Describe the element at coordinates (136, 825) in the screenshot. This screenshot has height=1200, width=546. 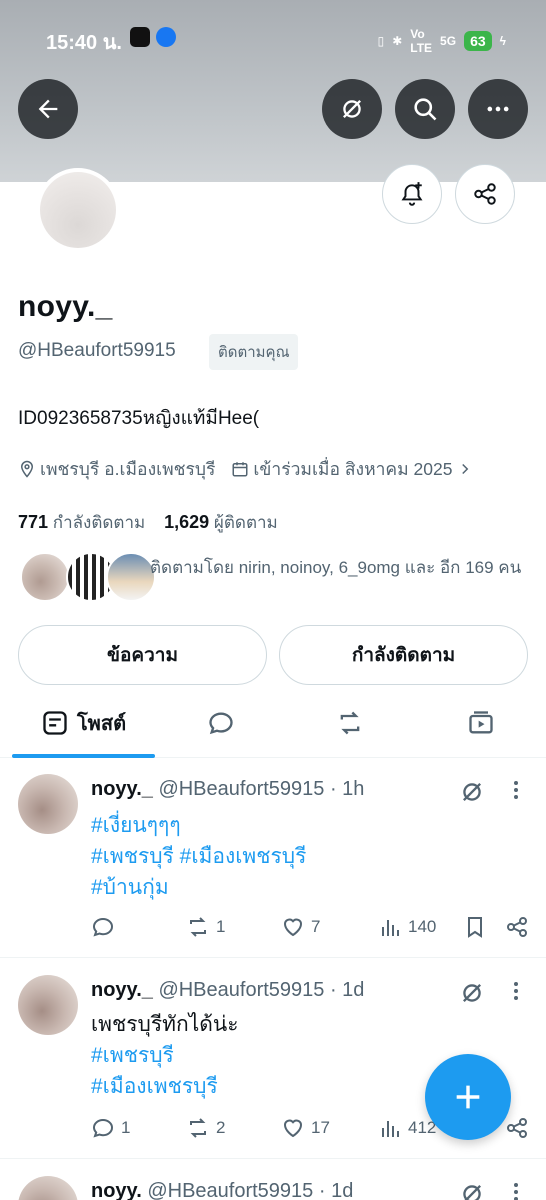
I see `post-hashtag: #เงี่ยนๆๆๆ` at that location.